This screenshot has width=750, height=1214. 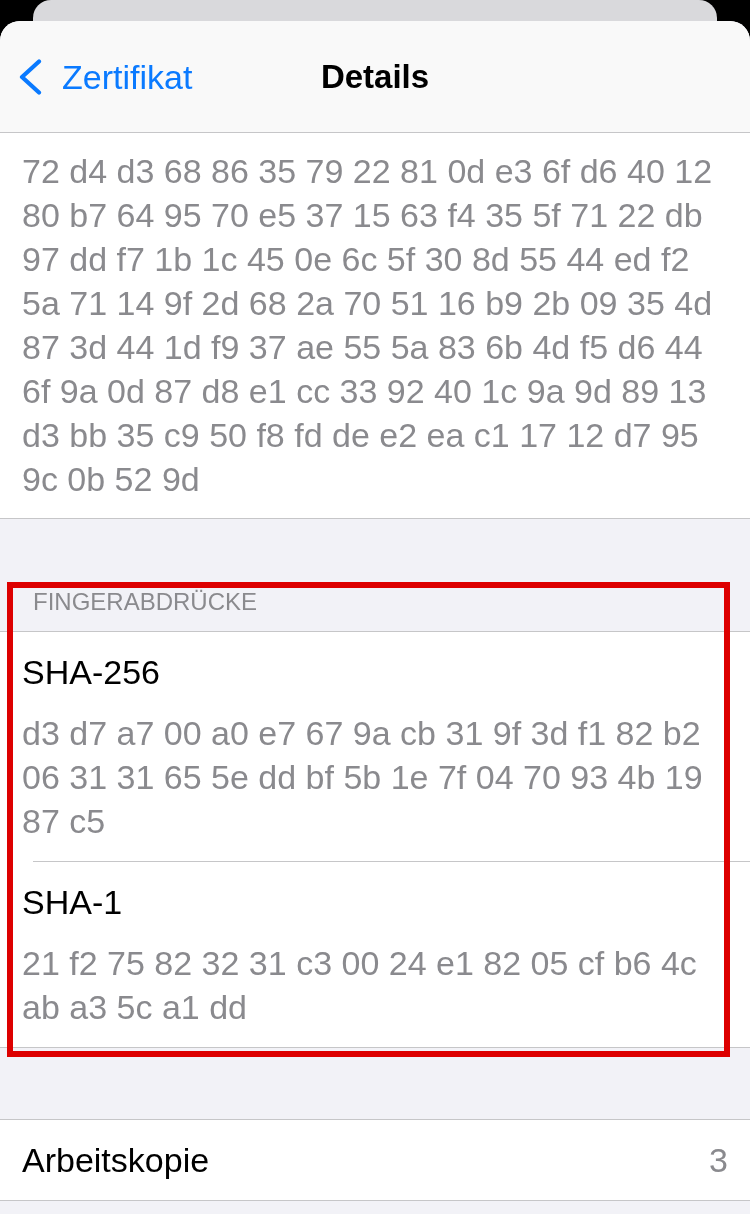 I want to click on row-value: 3, so click(x=718, y=1160).